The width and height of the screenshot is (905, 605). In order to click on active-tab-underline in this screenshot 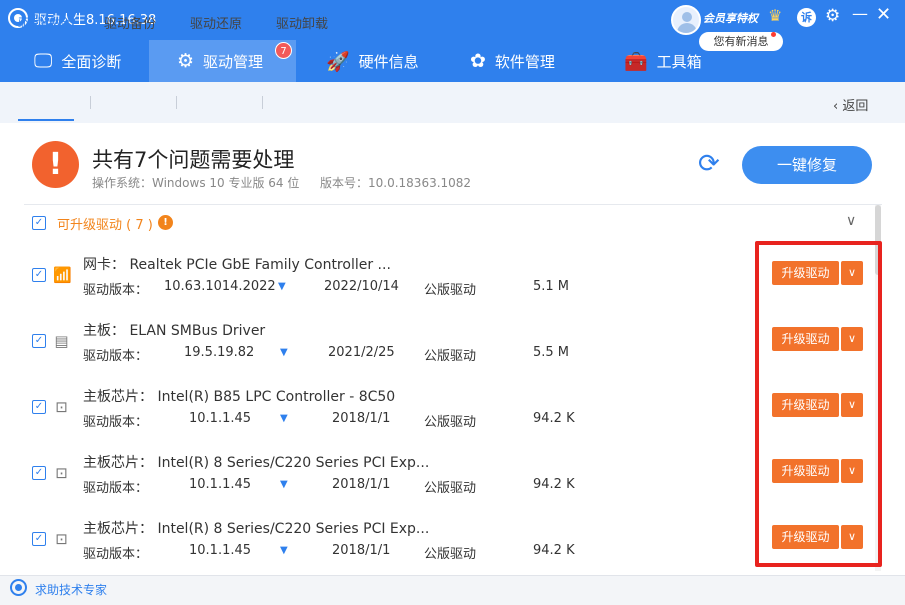, I will do `click(46, 120)`.